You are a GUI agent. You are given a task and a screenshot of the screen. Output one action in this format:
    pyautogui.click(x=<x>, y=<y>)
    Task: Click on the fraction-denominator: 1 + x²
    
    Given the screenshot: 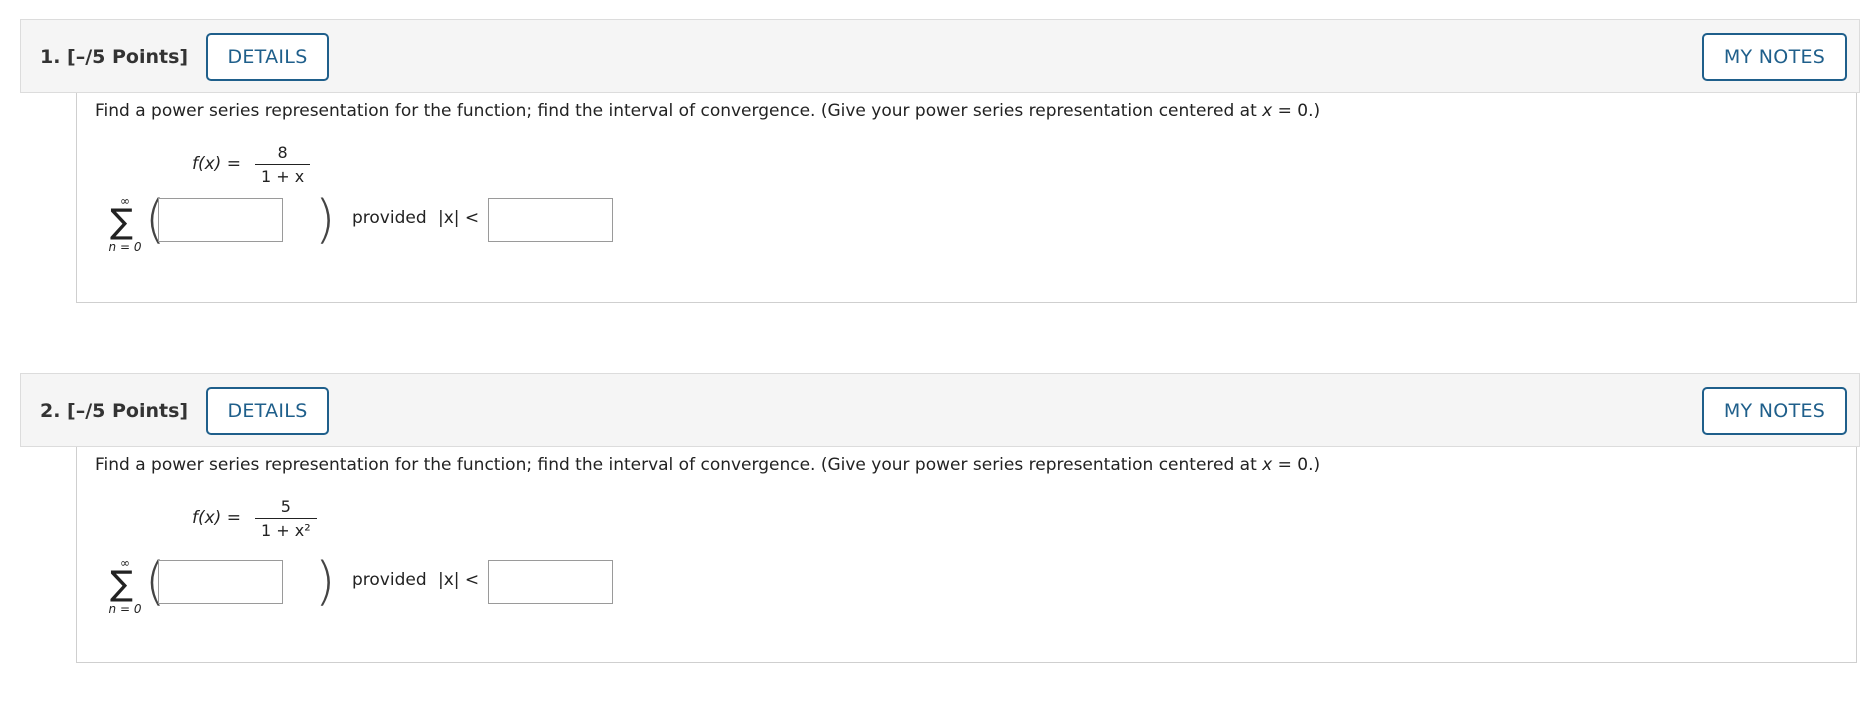 What is the action you would take?
    pyautogui.click(x=285, y=528)
    